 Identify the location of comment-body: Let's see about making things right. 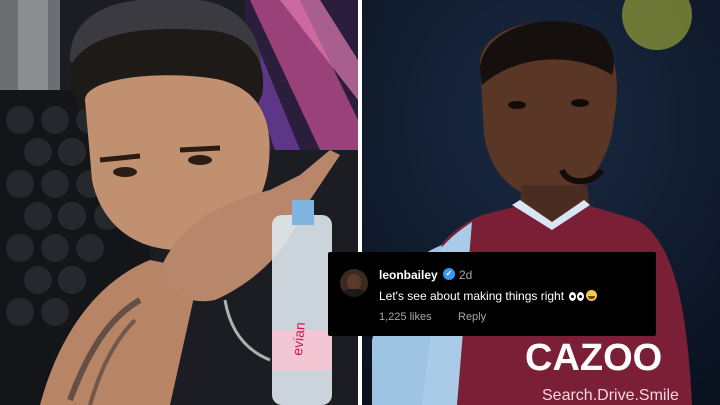
(488, 296).